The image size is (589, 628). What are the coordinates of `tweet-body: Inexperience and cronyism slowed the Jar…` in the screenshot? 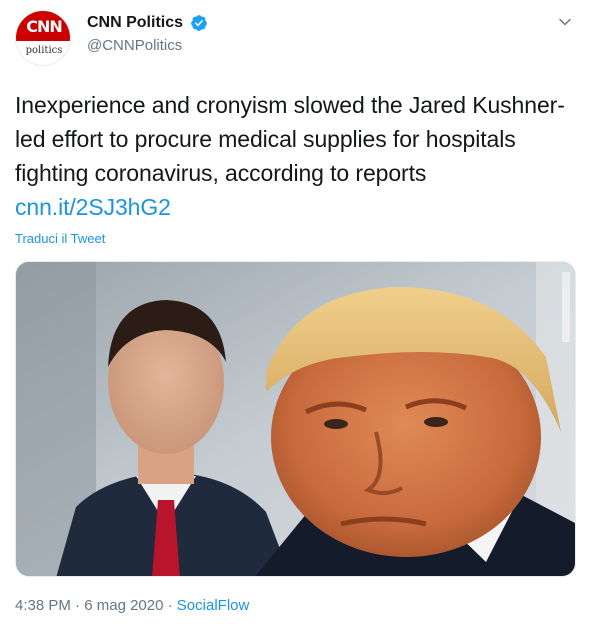 It's located at (290, 139).